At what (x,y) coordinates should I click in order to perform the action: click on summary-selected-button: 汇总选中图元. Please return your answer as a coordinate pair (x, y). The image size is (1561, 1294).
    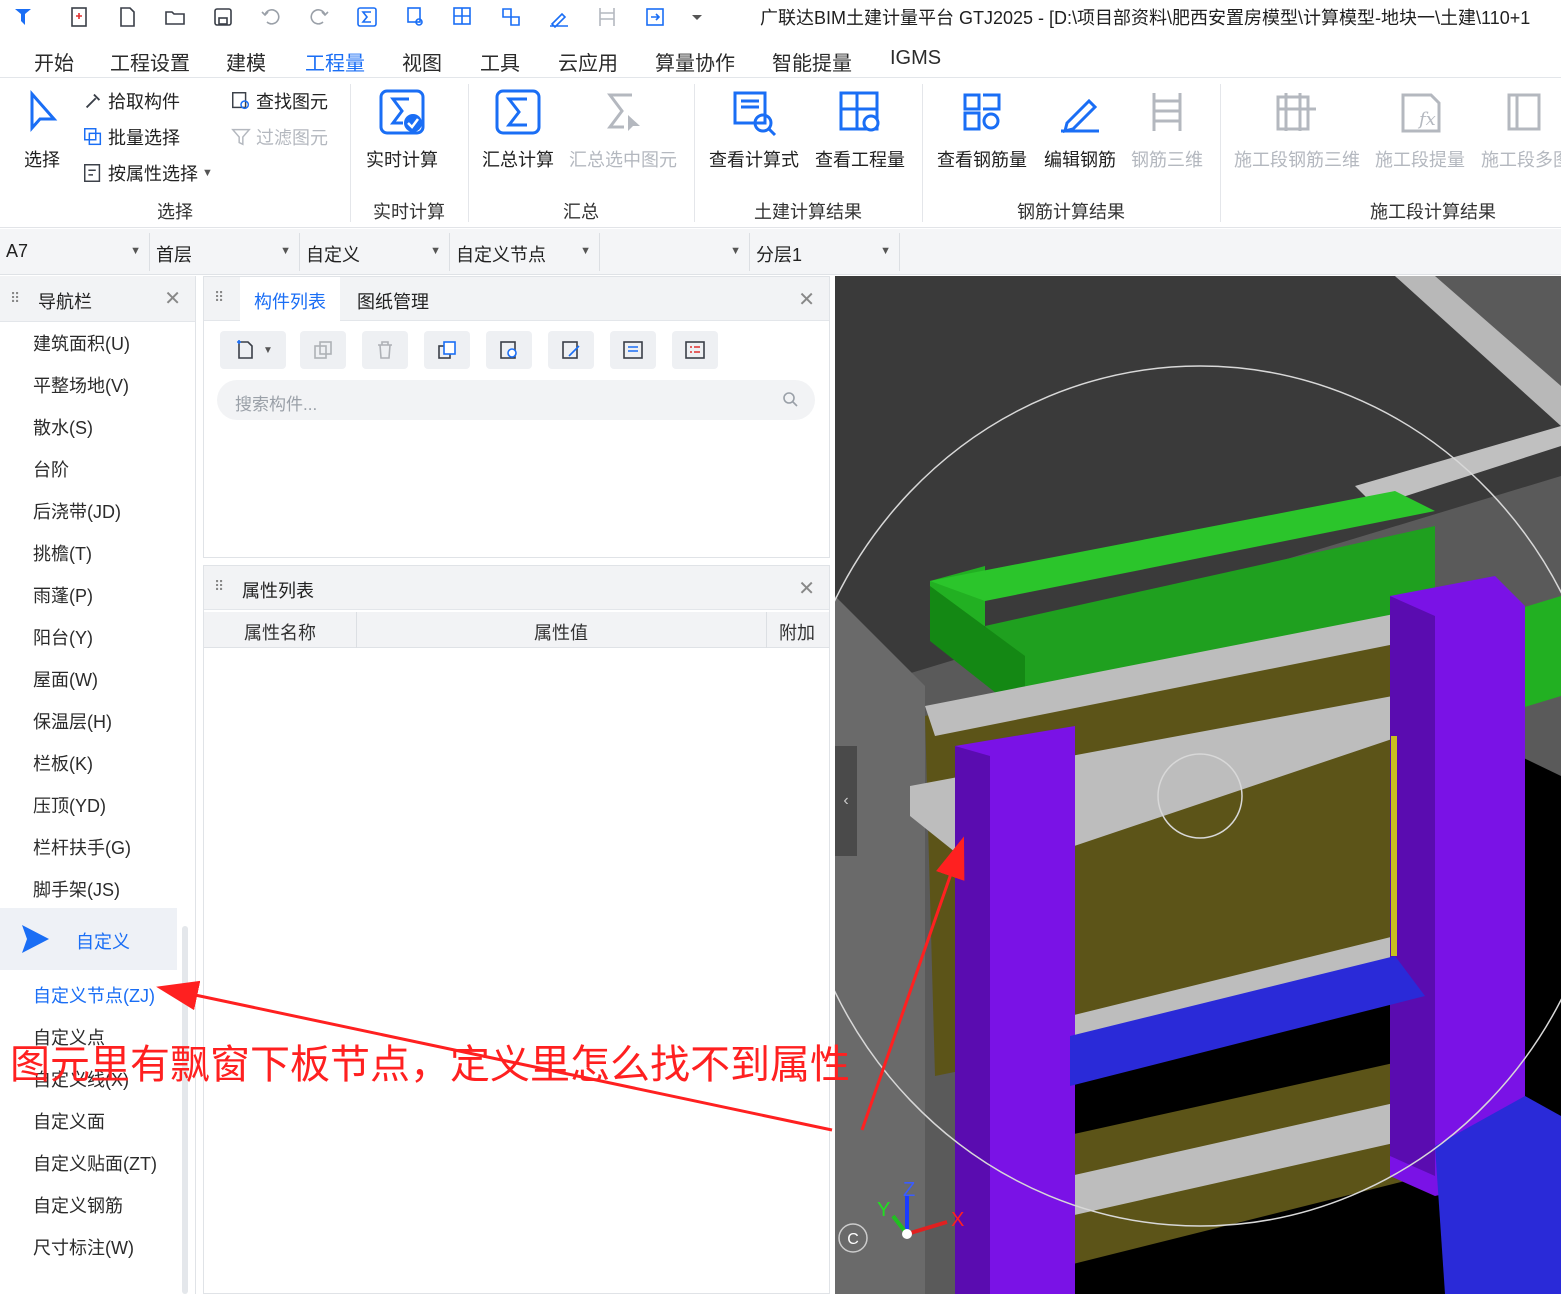
    Looking at the image, I should click on (623, 128).